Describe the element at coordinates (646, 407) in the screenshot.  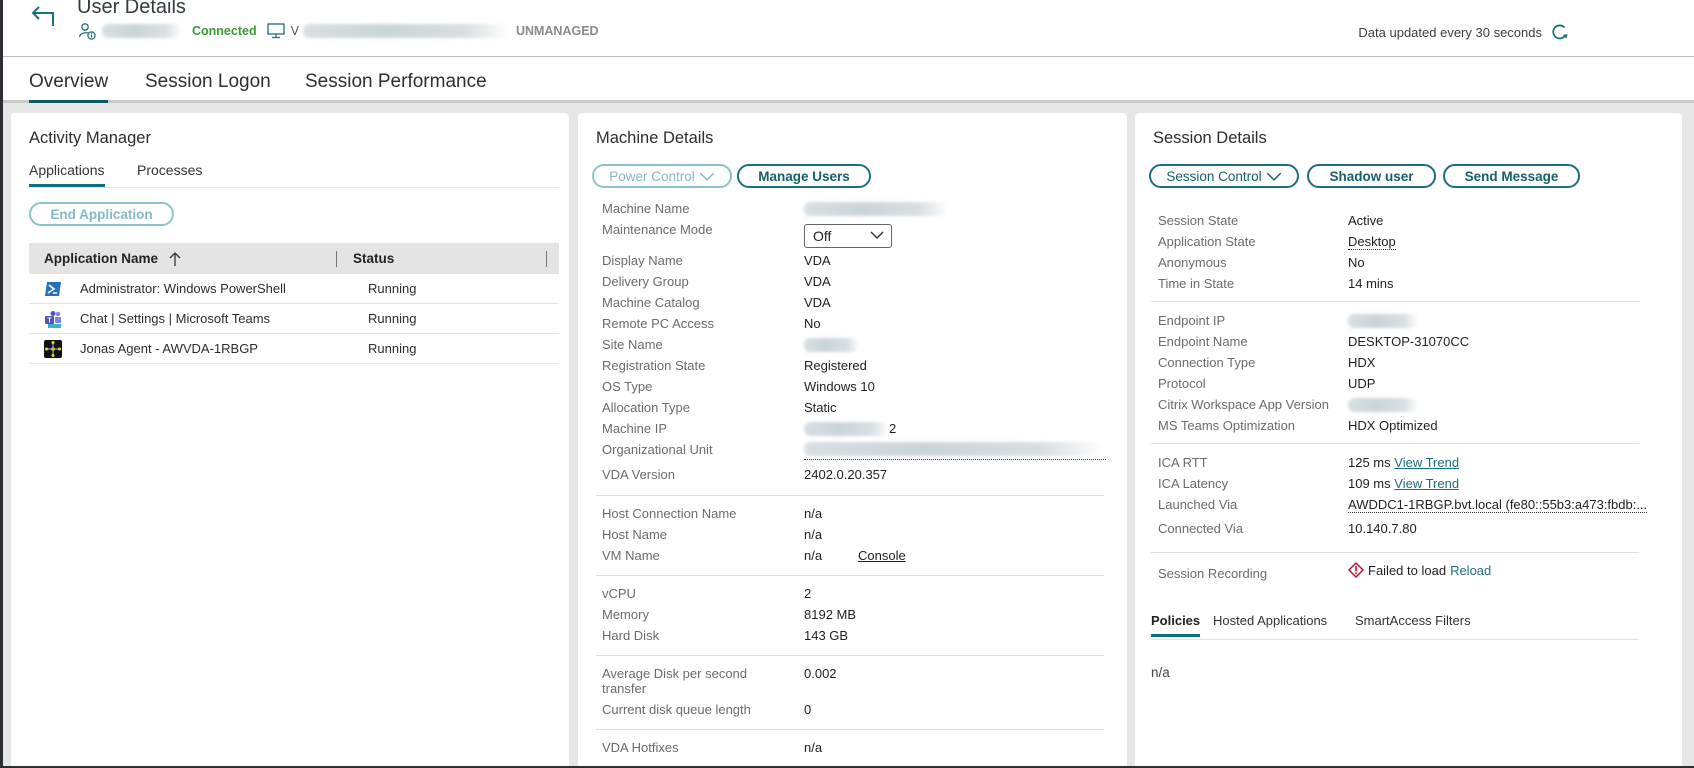
I see `label-allocation-type: Allocation Type` at that location.